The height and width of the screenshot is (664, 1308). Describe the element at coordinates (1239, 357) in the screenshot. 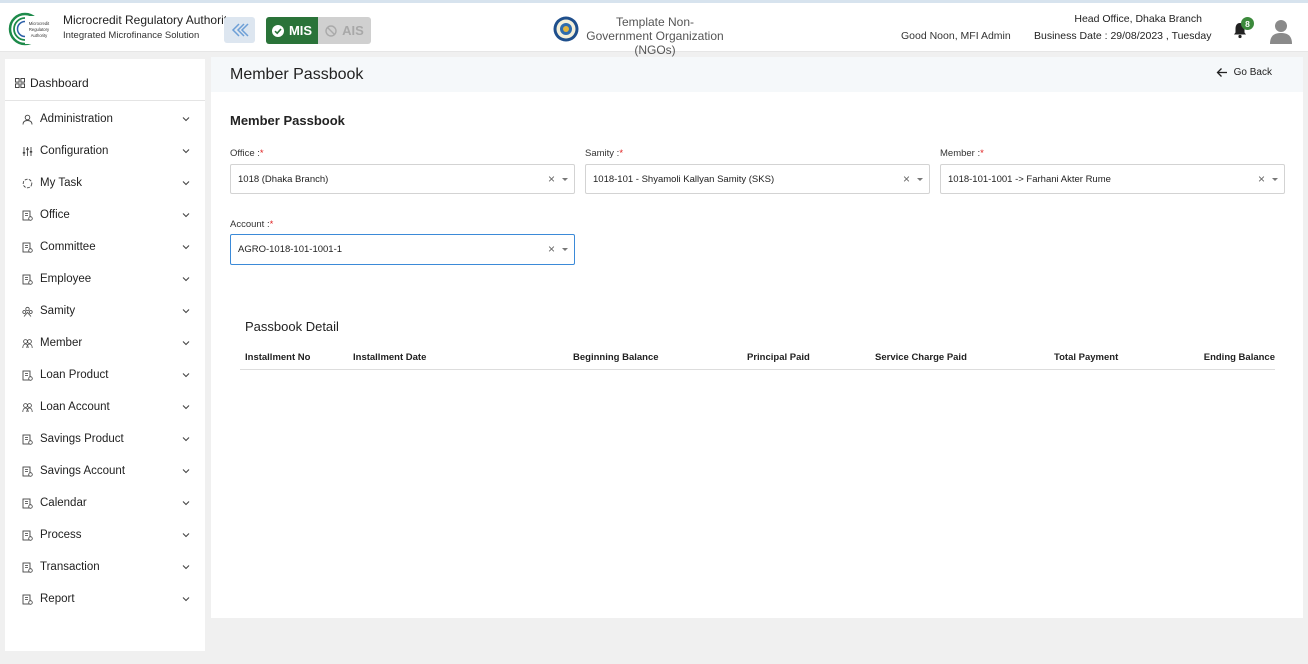

I see `column-header: Ending Balance` at that location.